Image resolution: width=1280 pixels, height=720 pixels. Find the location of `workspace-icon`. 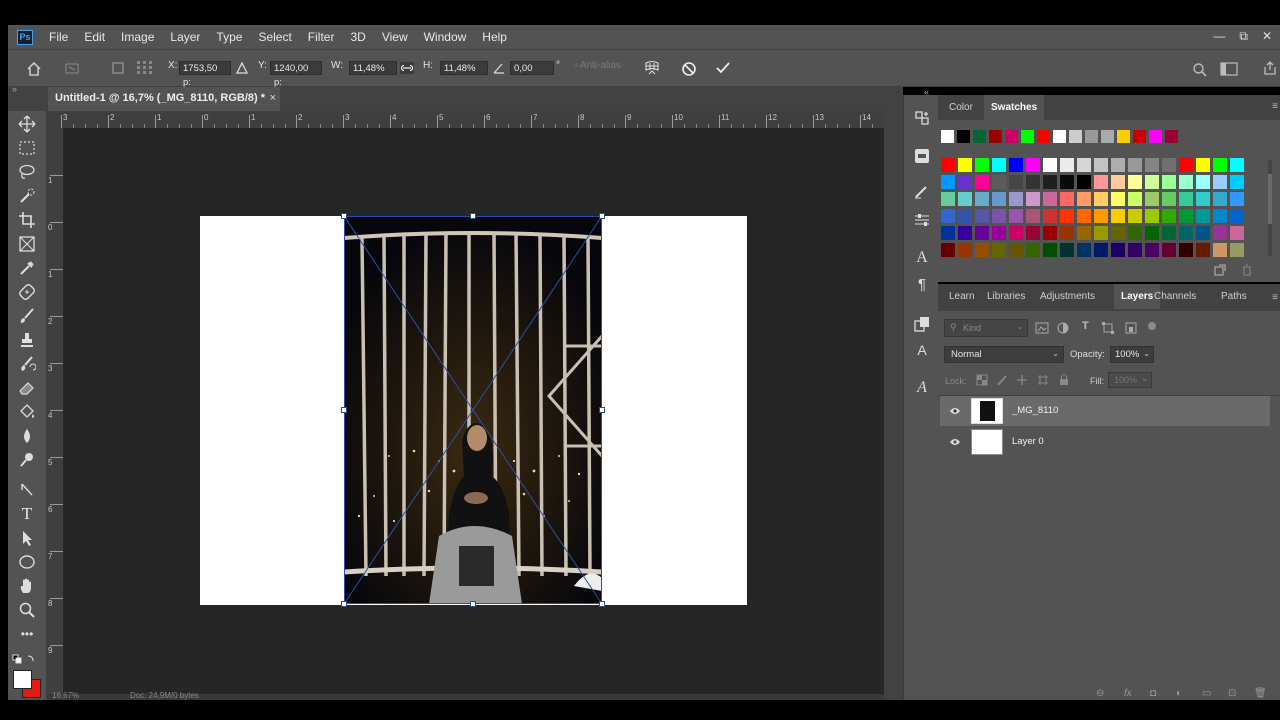

workspace-icon is located at coordinates (1229, 69).